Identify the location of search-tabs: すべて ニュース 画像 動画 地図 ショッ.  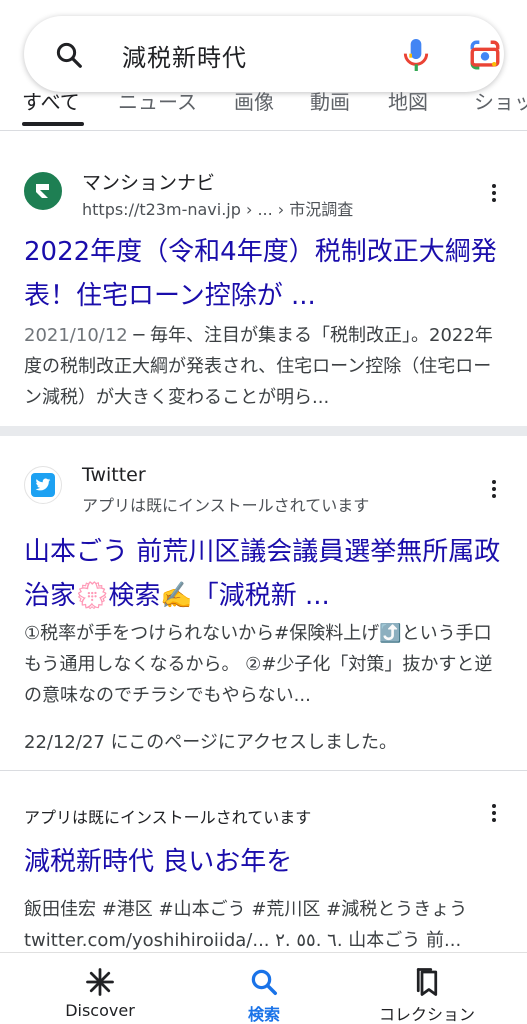
(263, 111).